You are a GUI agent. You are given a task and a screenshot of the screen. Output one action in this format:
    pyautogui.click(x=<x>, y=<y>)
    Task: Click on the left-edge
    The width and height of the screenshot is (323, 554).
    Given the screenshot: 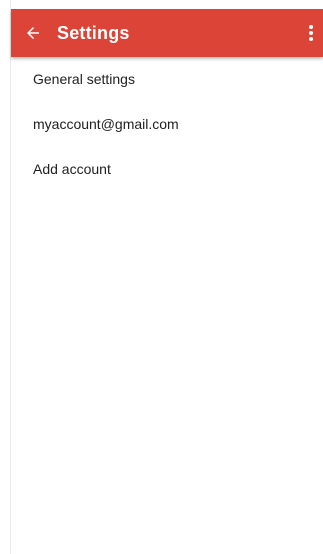 What is the action you would take?
    pyautogui.click(x=5, y=277)
    